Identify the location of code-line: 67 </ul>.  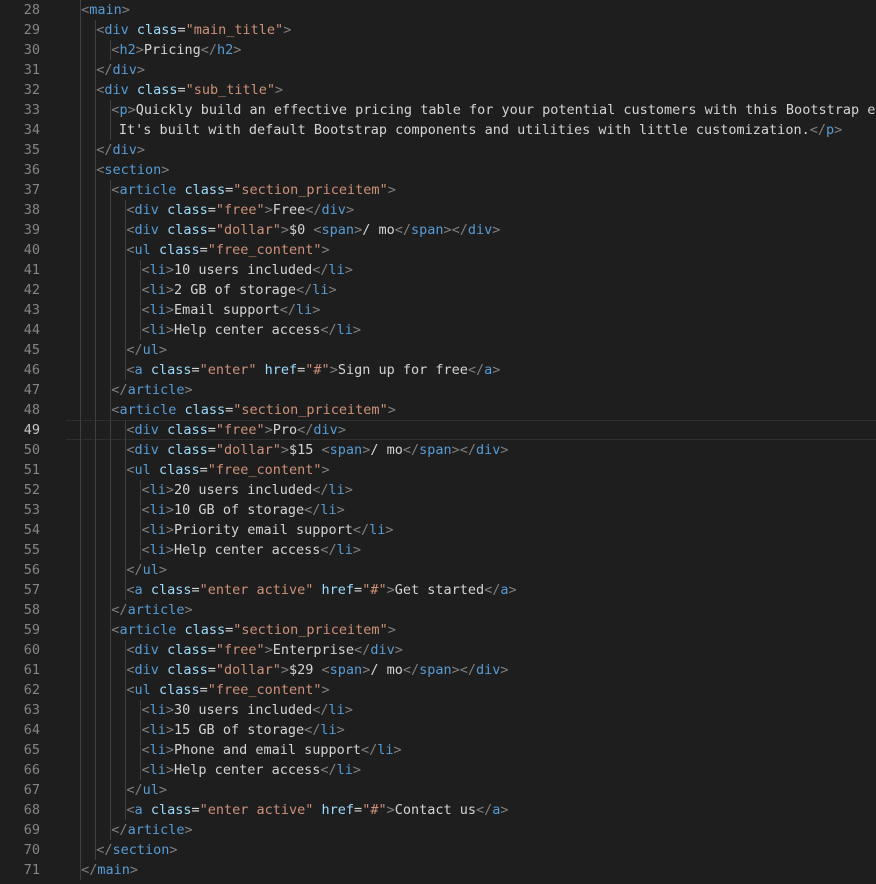
(438, 790).